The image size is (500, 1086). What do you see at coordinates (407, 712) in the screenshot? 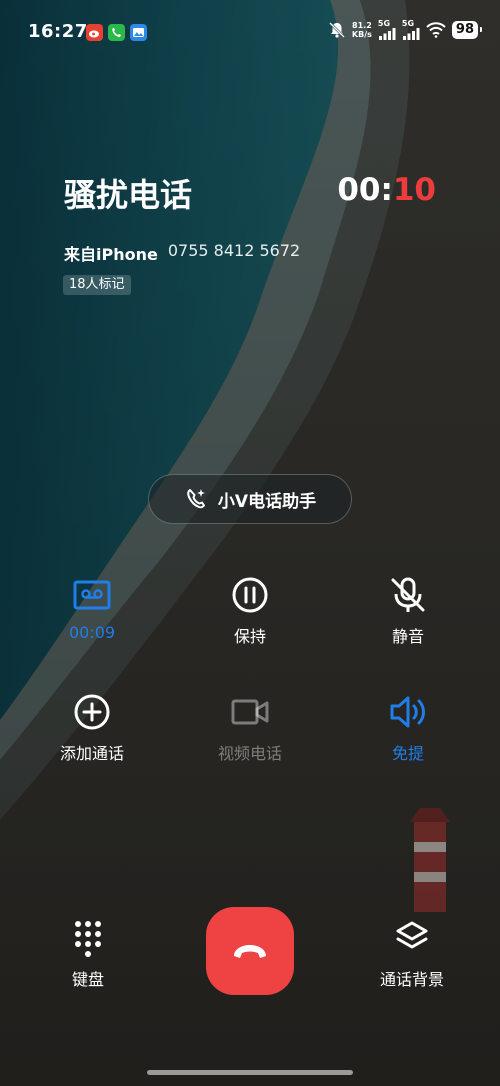
I see `speaker-icon` at bounding box center [407, 712].